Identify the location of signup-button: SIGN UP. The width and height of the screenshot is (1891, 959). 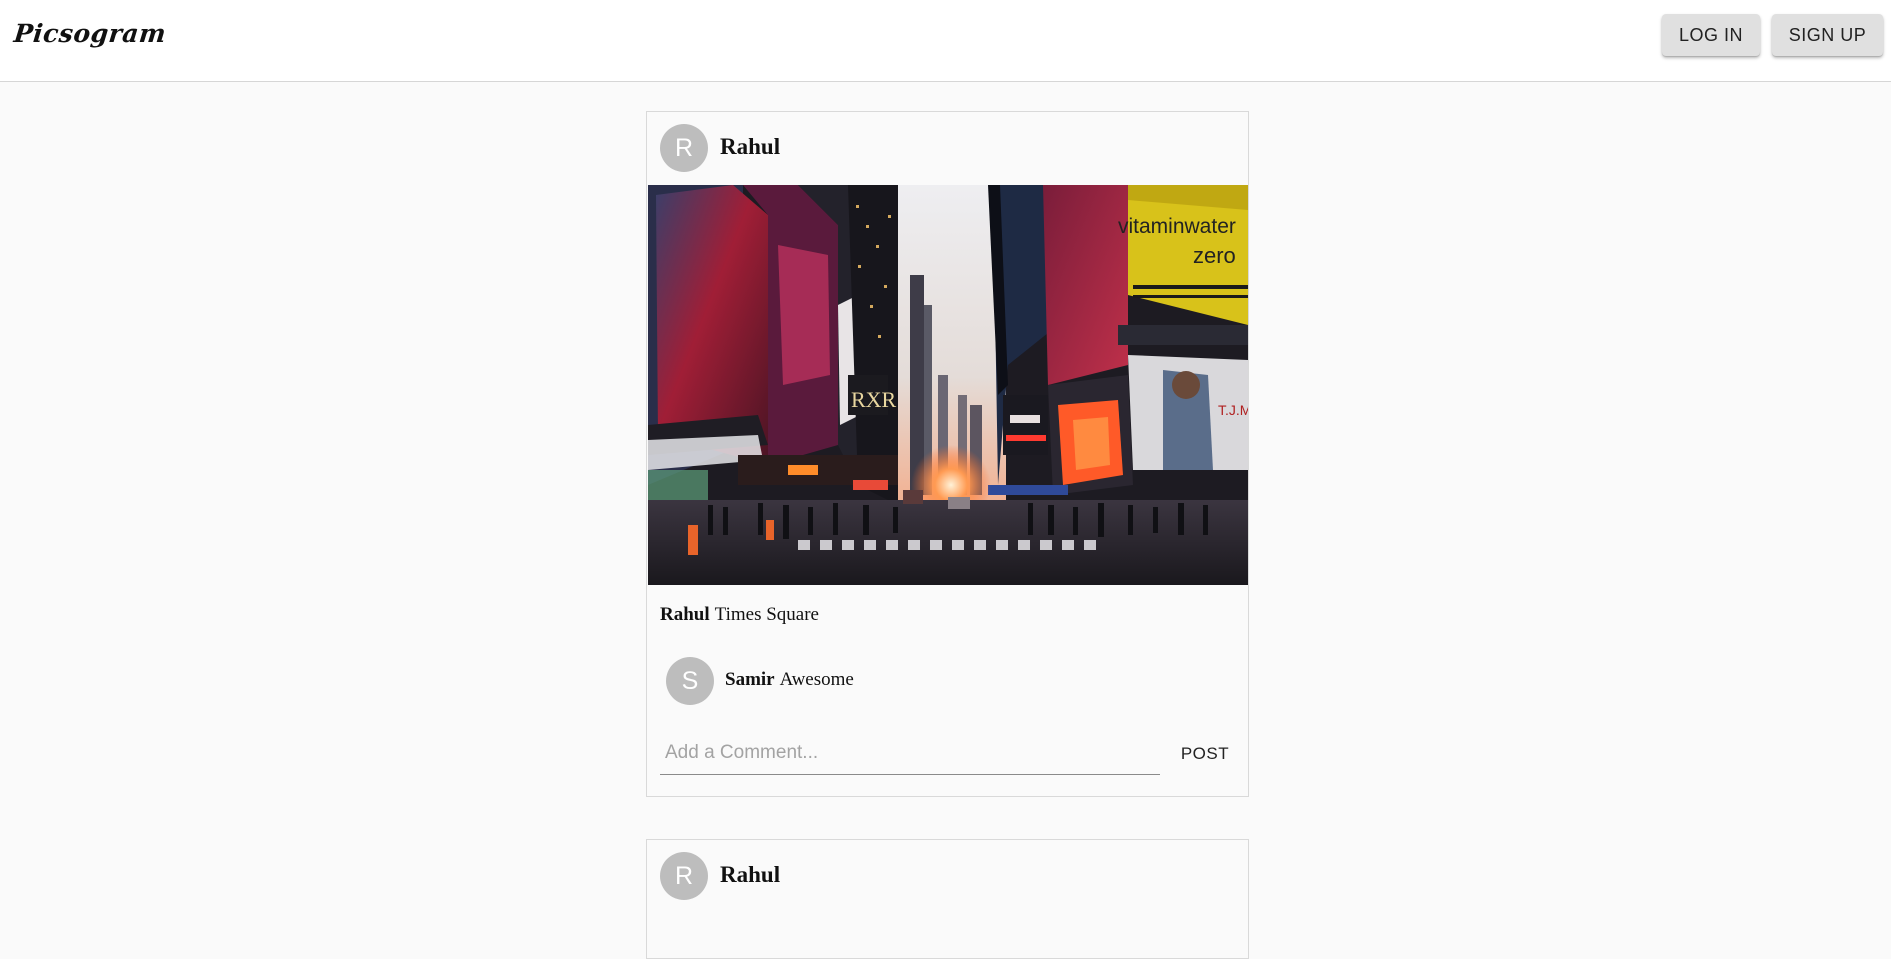
(1827, 35).